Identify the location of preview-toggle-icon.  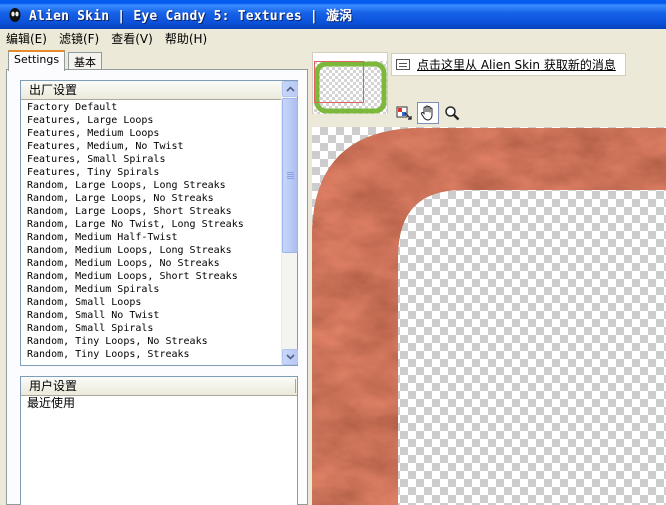
(404, 113).